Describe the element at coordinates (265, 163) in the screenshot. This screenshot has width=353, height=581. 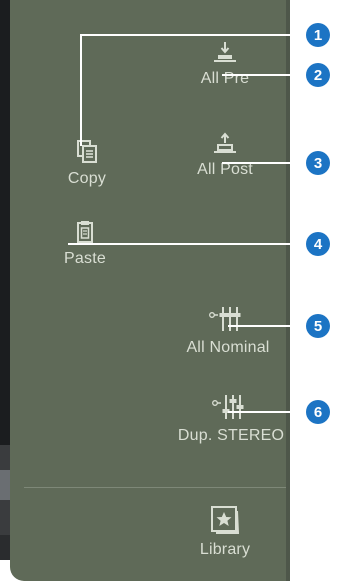
I see `callout-3-leader` at that location.